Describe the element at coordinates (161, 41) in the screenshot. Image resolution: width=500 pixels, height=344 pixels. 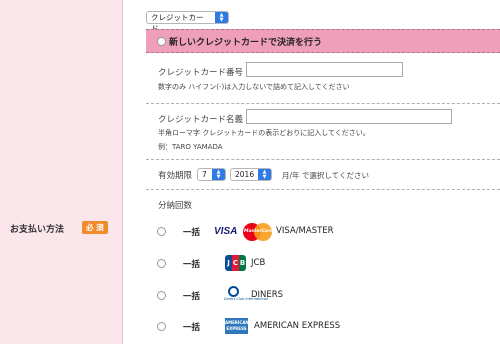
I see `new-card-radio` at that location.